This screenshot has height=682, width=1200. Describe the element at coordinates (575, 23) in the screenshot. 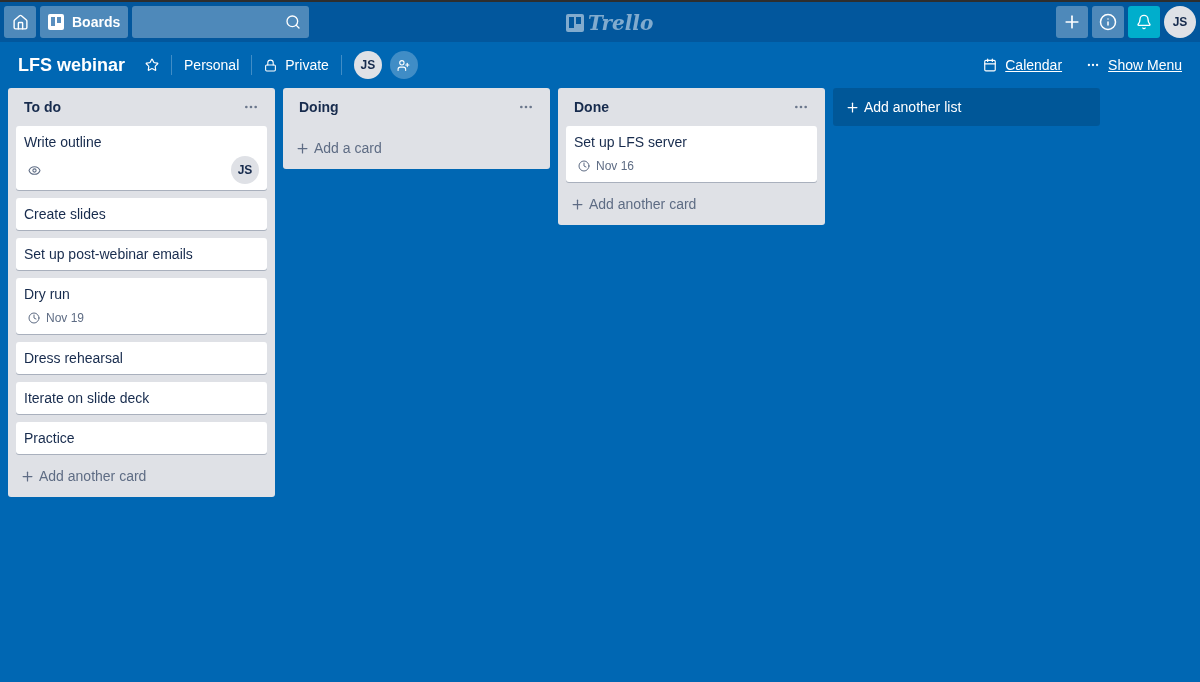

I see `logo-icon` at that location.